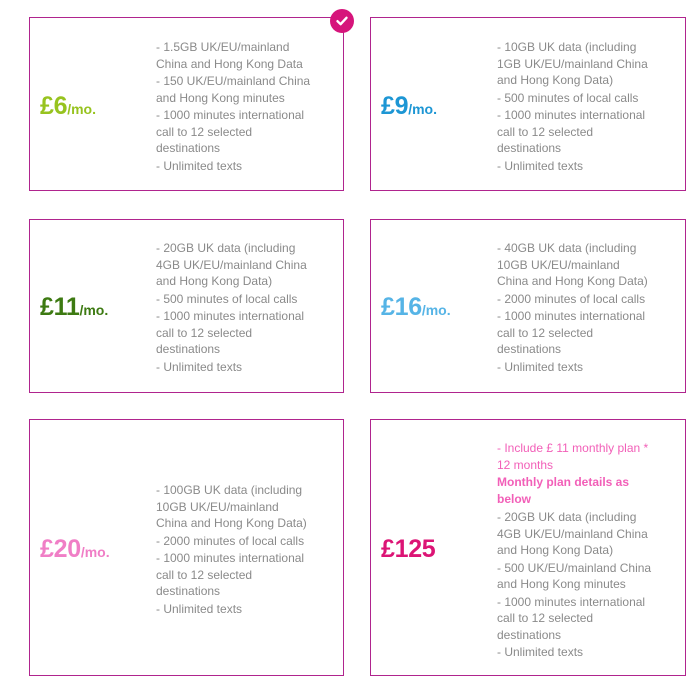 The image size is (700, 693). I want to click on plan-price: £9/mo., so click(409, 106).